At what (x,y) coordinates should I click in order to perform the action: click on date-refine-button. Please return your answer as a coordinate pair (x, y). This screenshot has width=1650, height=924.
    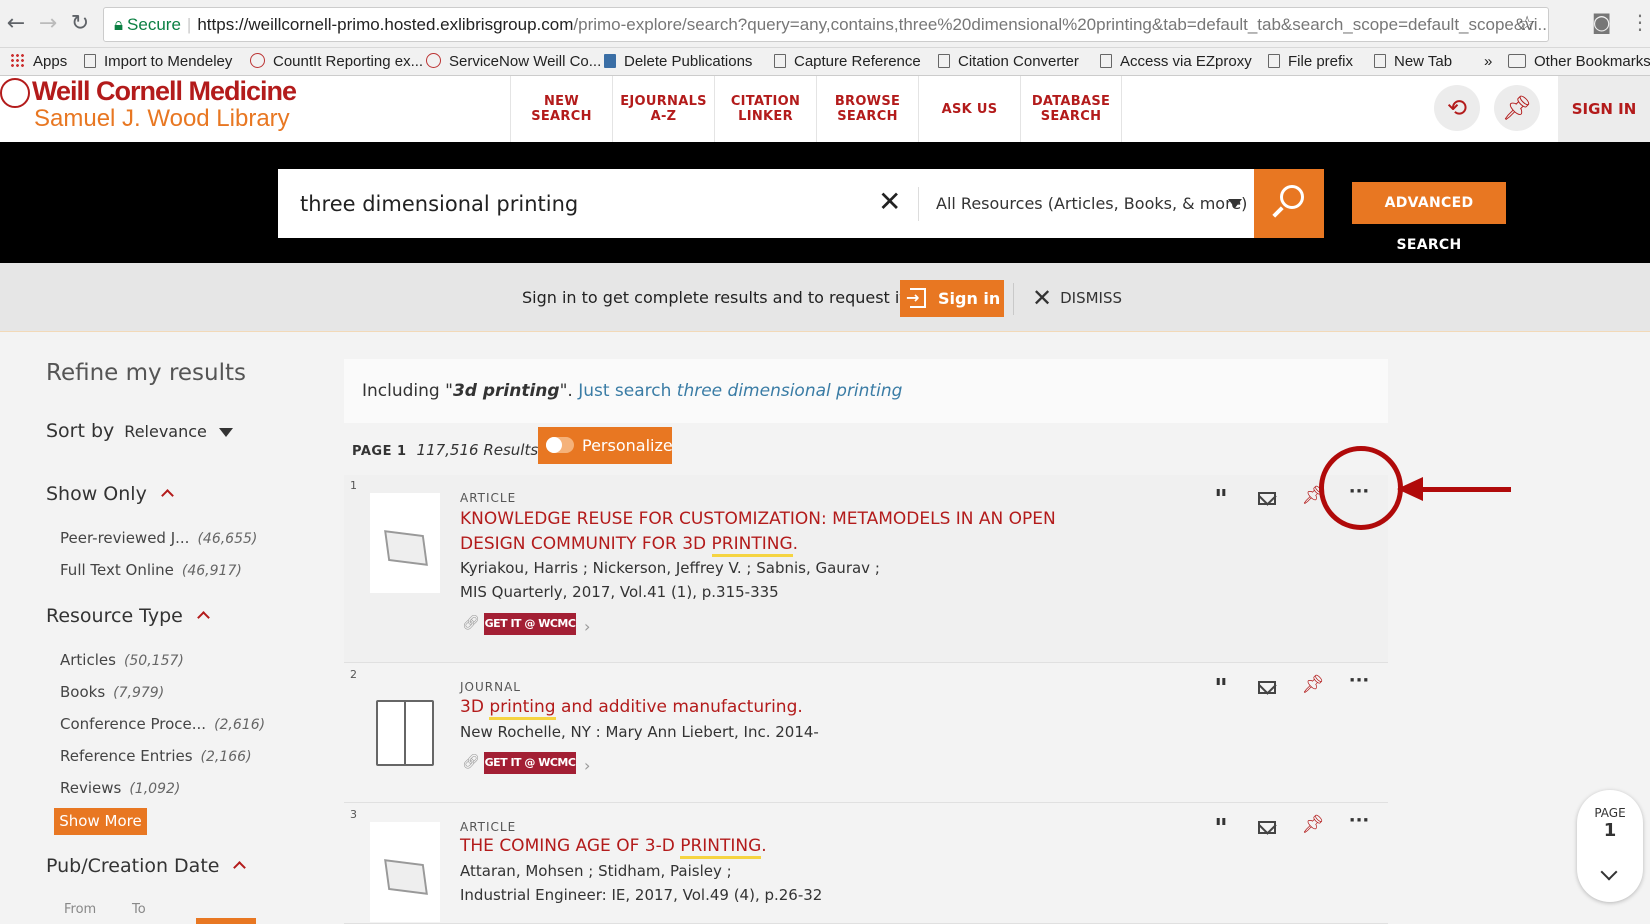
    Looking at the image, I should click on (226, 921).